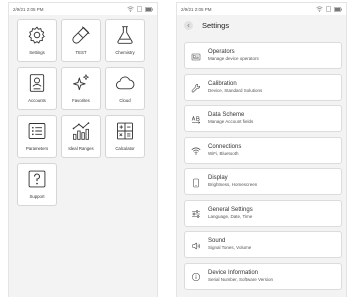 The image size is (354, 297). Describe the element at coordinates (233, 272) in the screenshot. I see `setting-title: Device Information` at that location.